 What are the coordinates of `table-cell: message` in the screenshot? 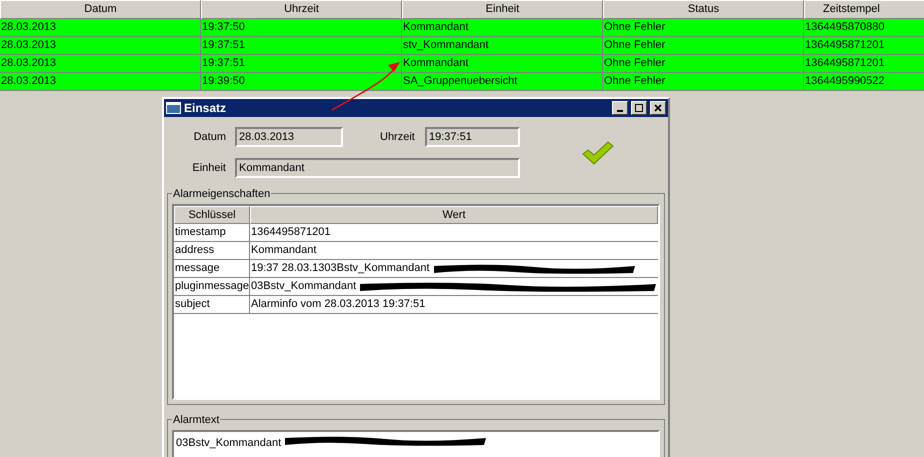 It's located at (212, 268).